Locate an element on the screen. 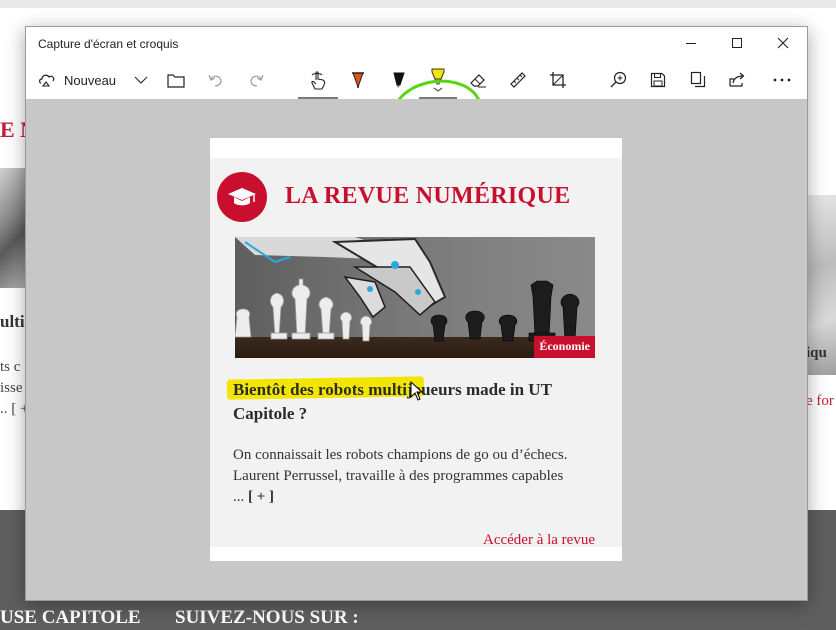  crop-button is located at coordinates (558, 80).